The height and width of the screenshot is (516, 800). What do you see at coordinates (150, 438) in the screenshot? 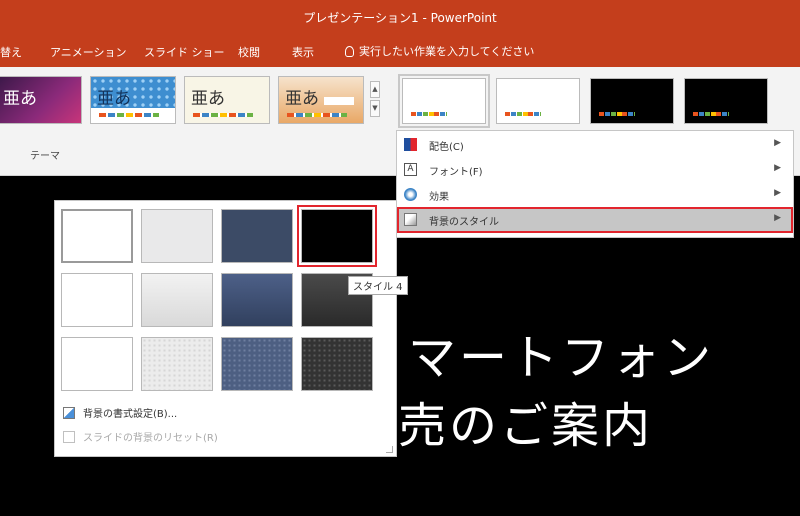
I see `reset-background-label: スライドの背景のリセット(R)` at bounding box center [150, 438].